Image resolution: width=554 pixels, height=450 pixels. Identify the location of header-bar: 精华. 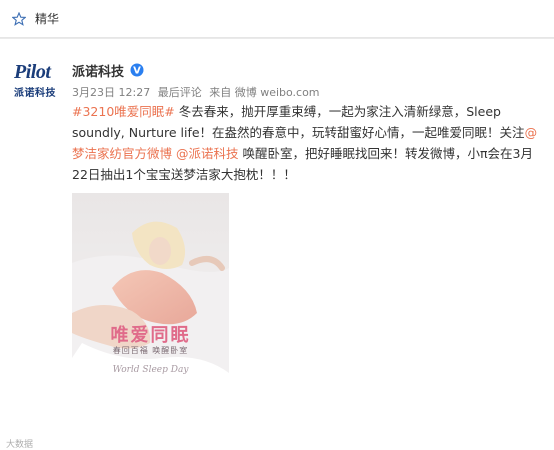
(277, 19).